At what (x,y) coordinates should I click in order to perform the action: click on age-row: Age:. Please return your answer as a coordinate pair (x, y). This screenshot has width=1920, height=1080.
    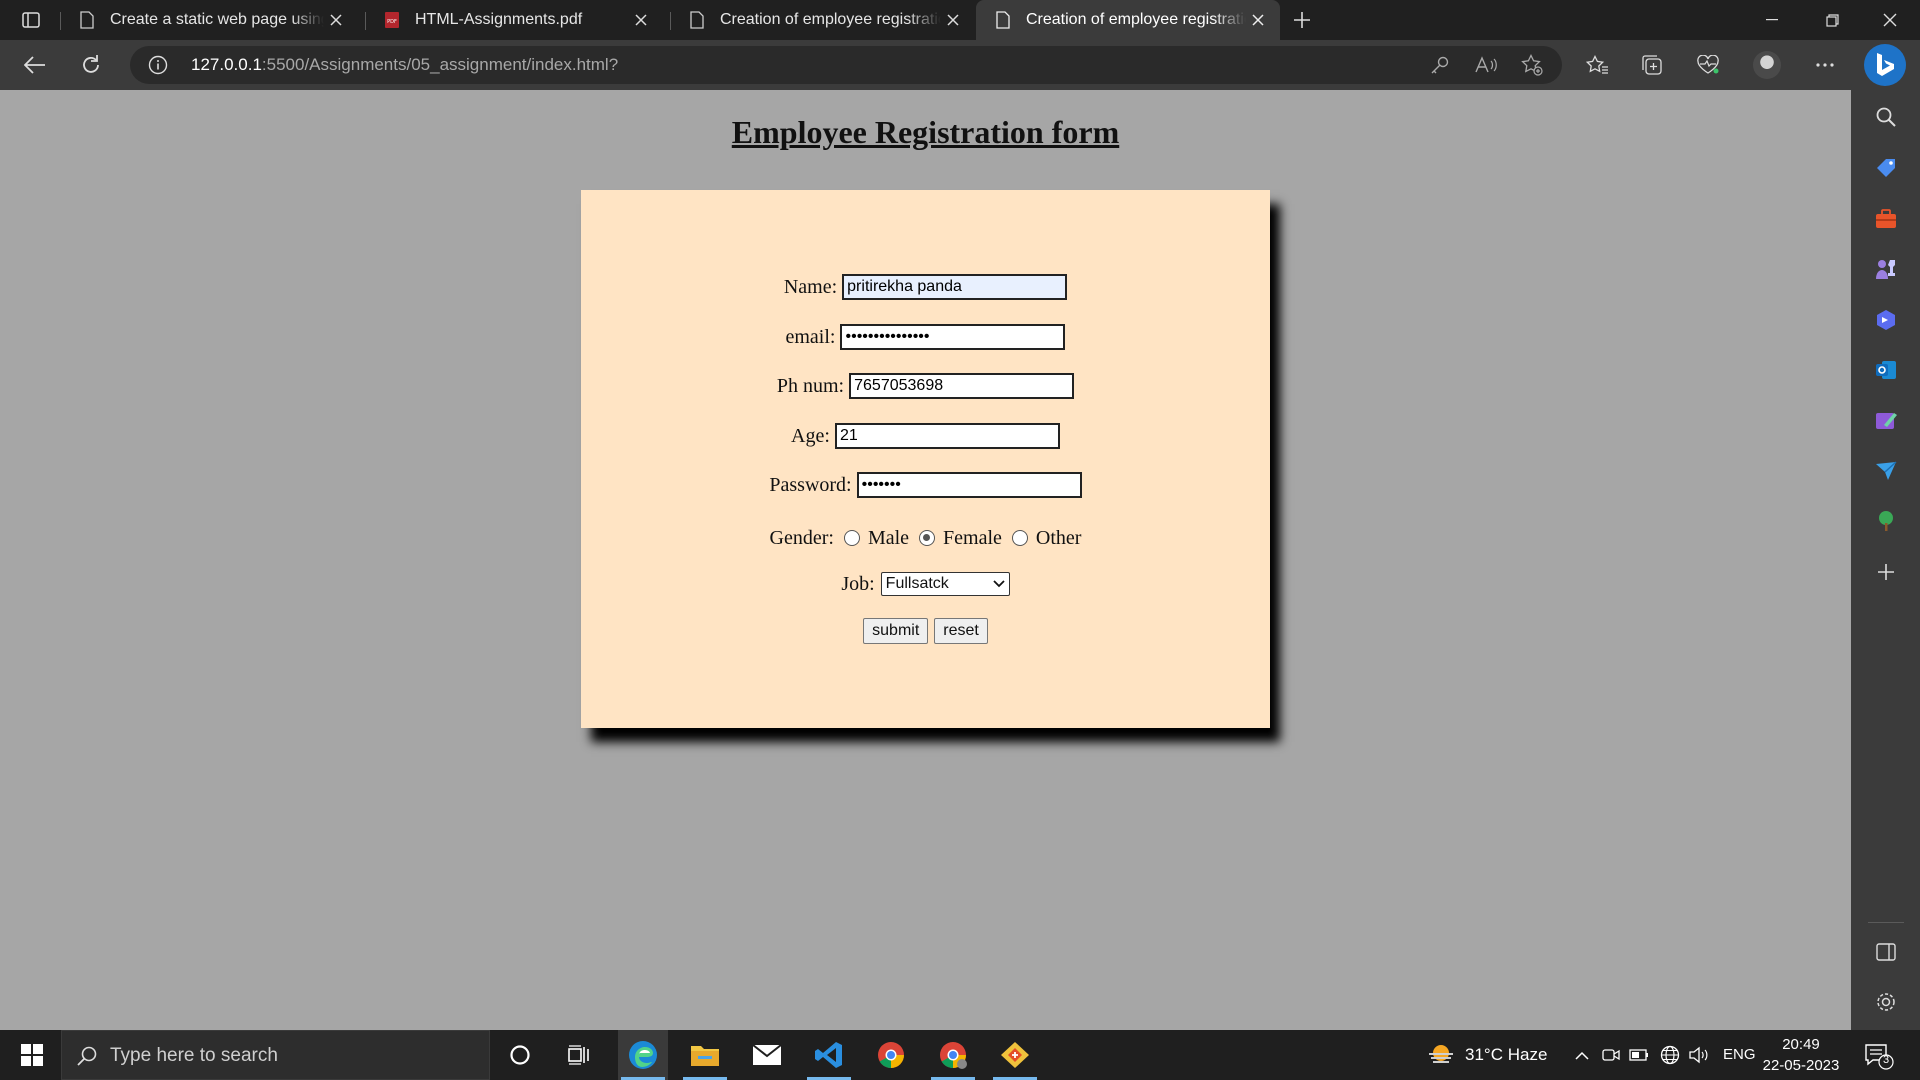
    Looking at the image, I should click on (925, 436).